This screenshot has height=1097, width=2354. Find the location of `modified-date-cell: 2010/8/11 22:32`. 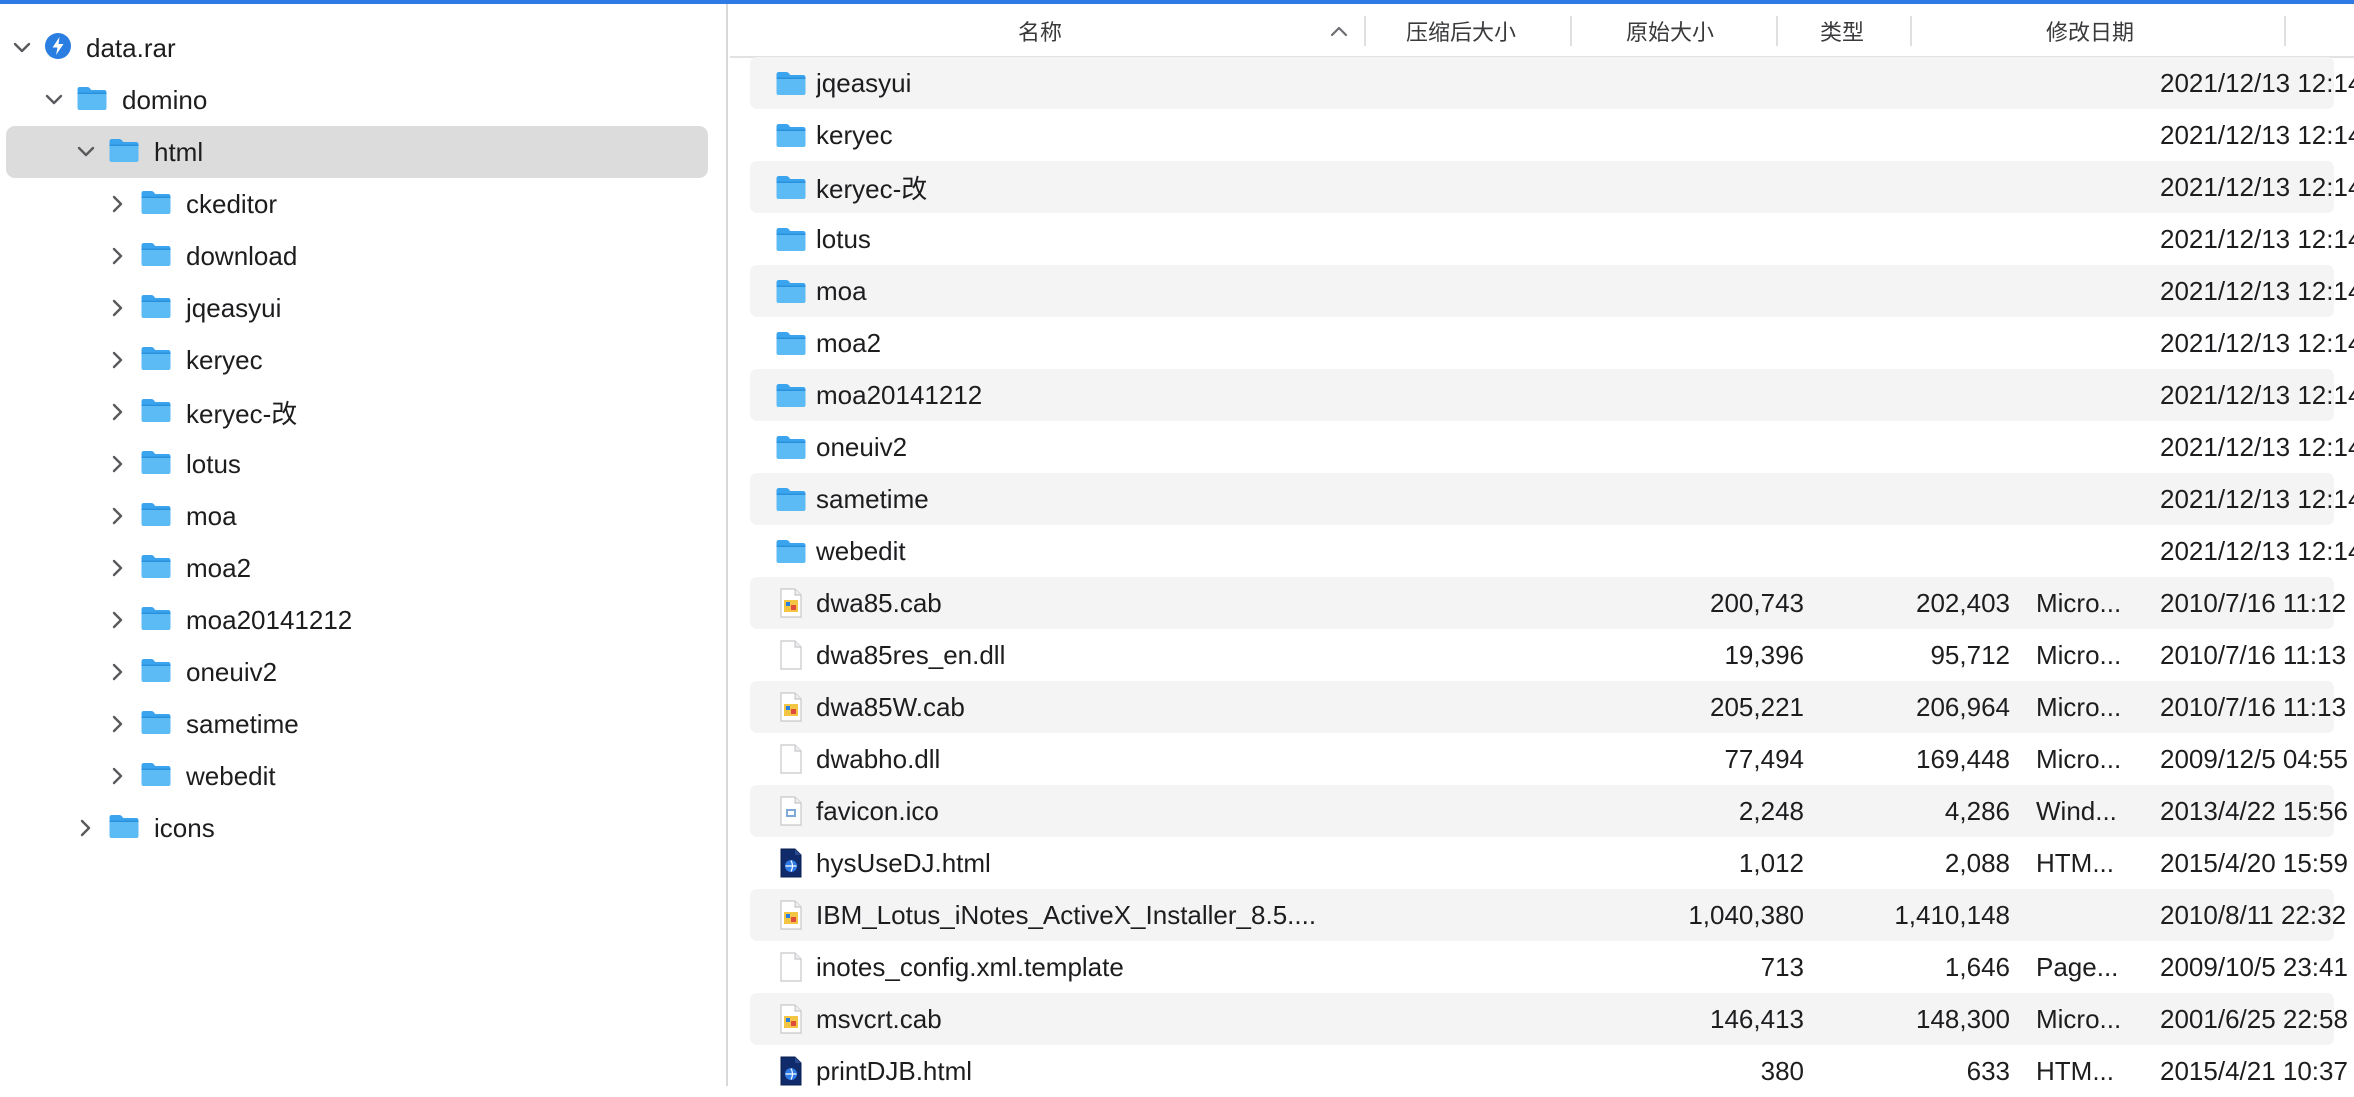

modified-date-cell: 2010/8/11 22:32 is located at coordinates (2253, 914).